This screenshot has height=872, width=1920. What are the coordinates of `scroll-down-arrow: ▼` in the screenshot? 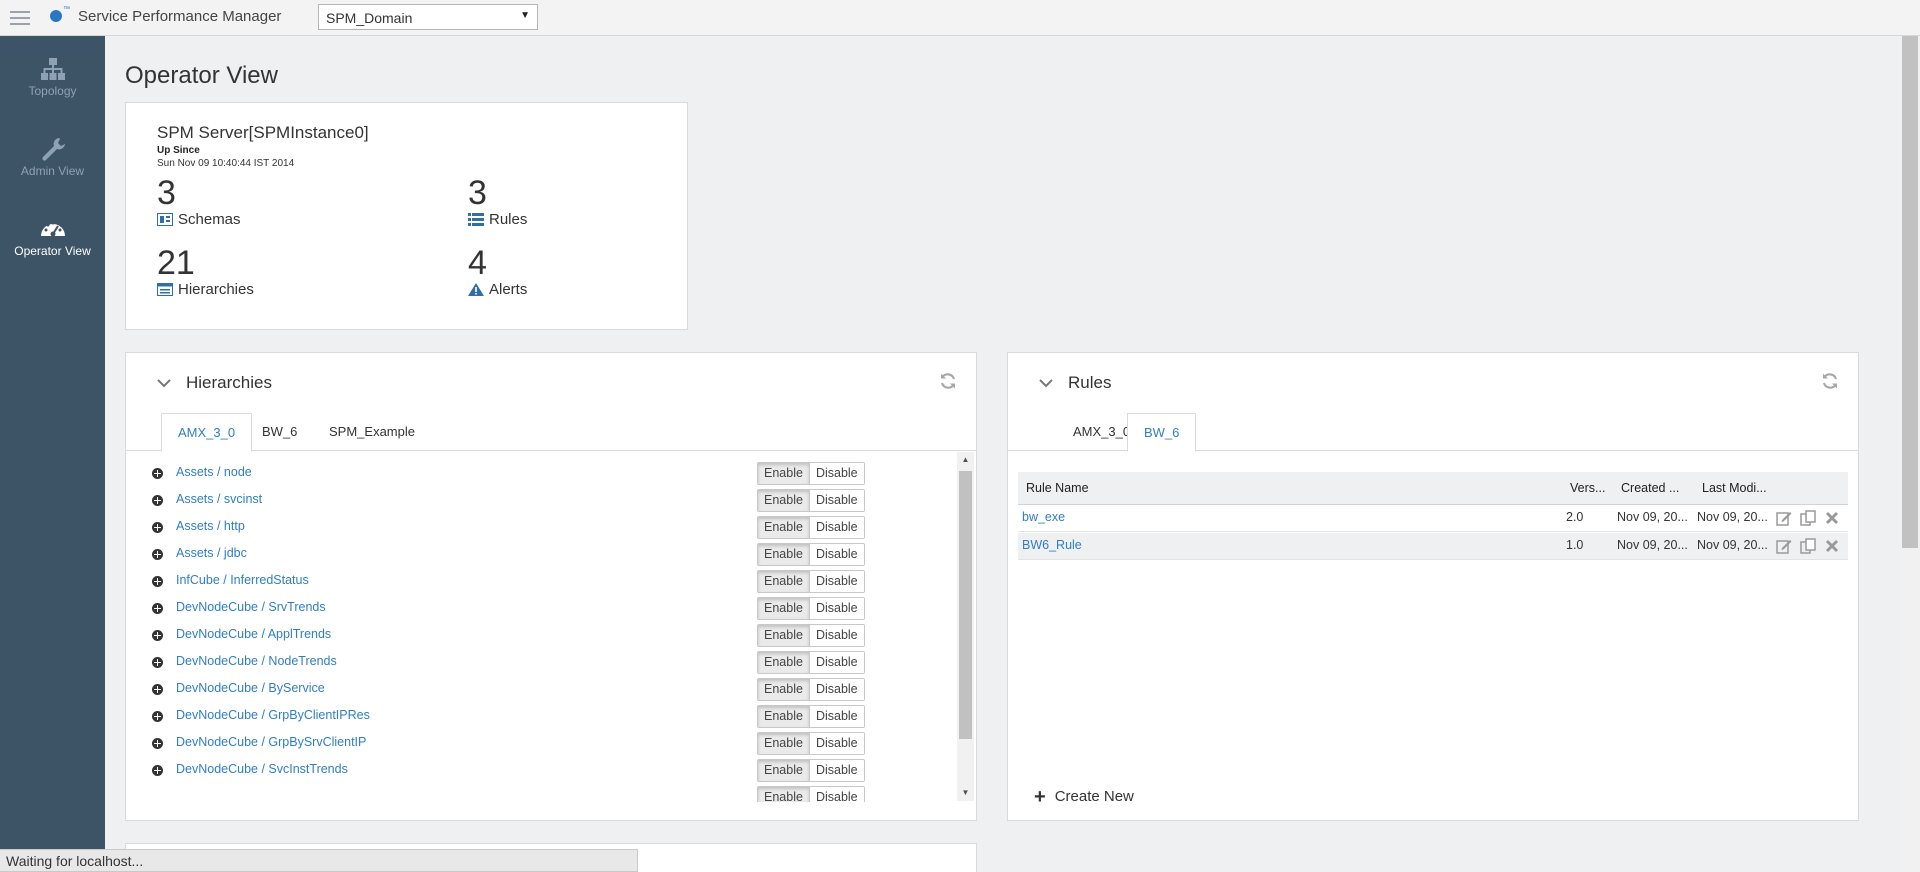 It's located at (965, 793).